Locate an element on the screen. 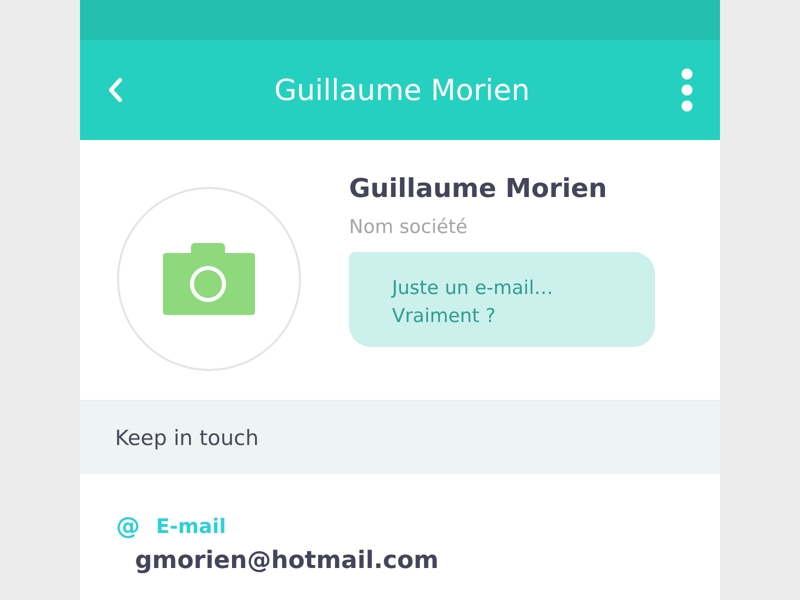  contact-name: Guillaume Morien is located at coordinates (478, 189).